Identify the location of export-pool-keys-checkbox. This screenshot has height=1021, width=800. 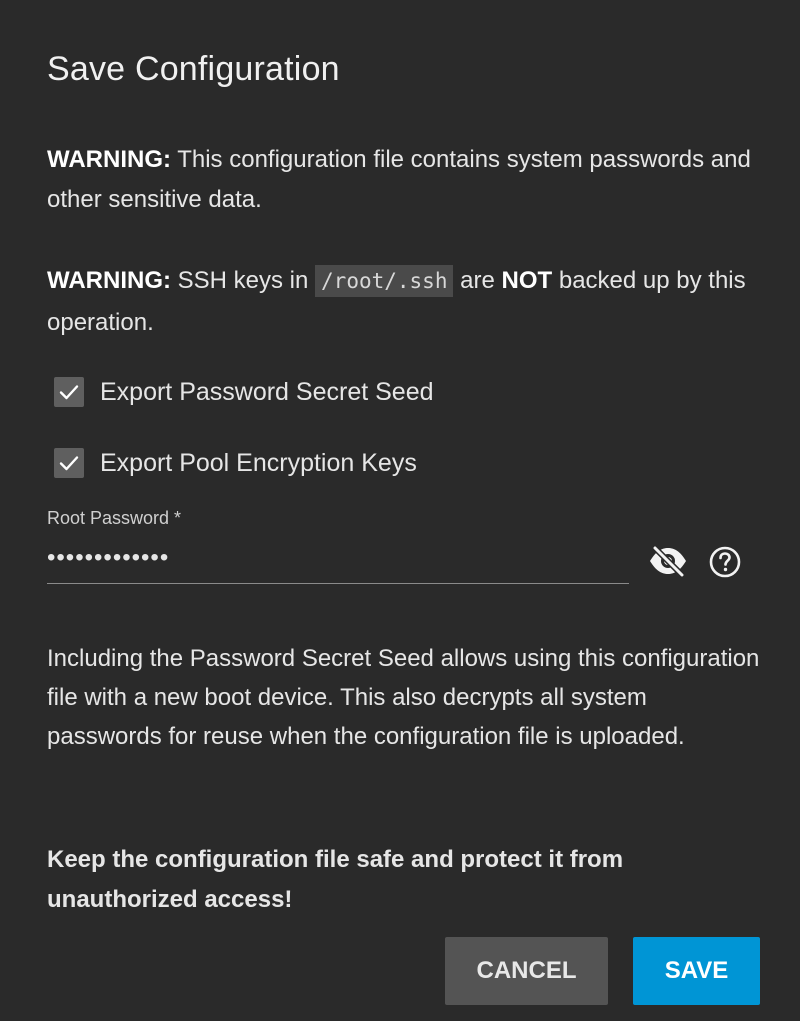
(69, 463).